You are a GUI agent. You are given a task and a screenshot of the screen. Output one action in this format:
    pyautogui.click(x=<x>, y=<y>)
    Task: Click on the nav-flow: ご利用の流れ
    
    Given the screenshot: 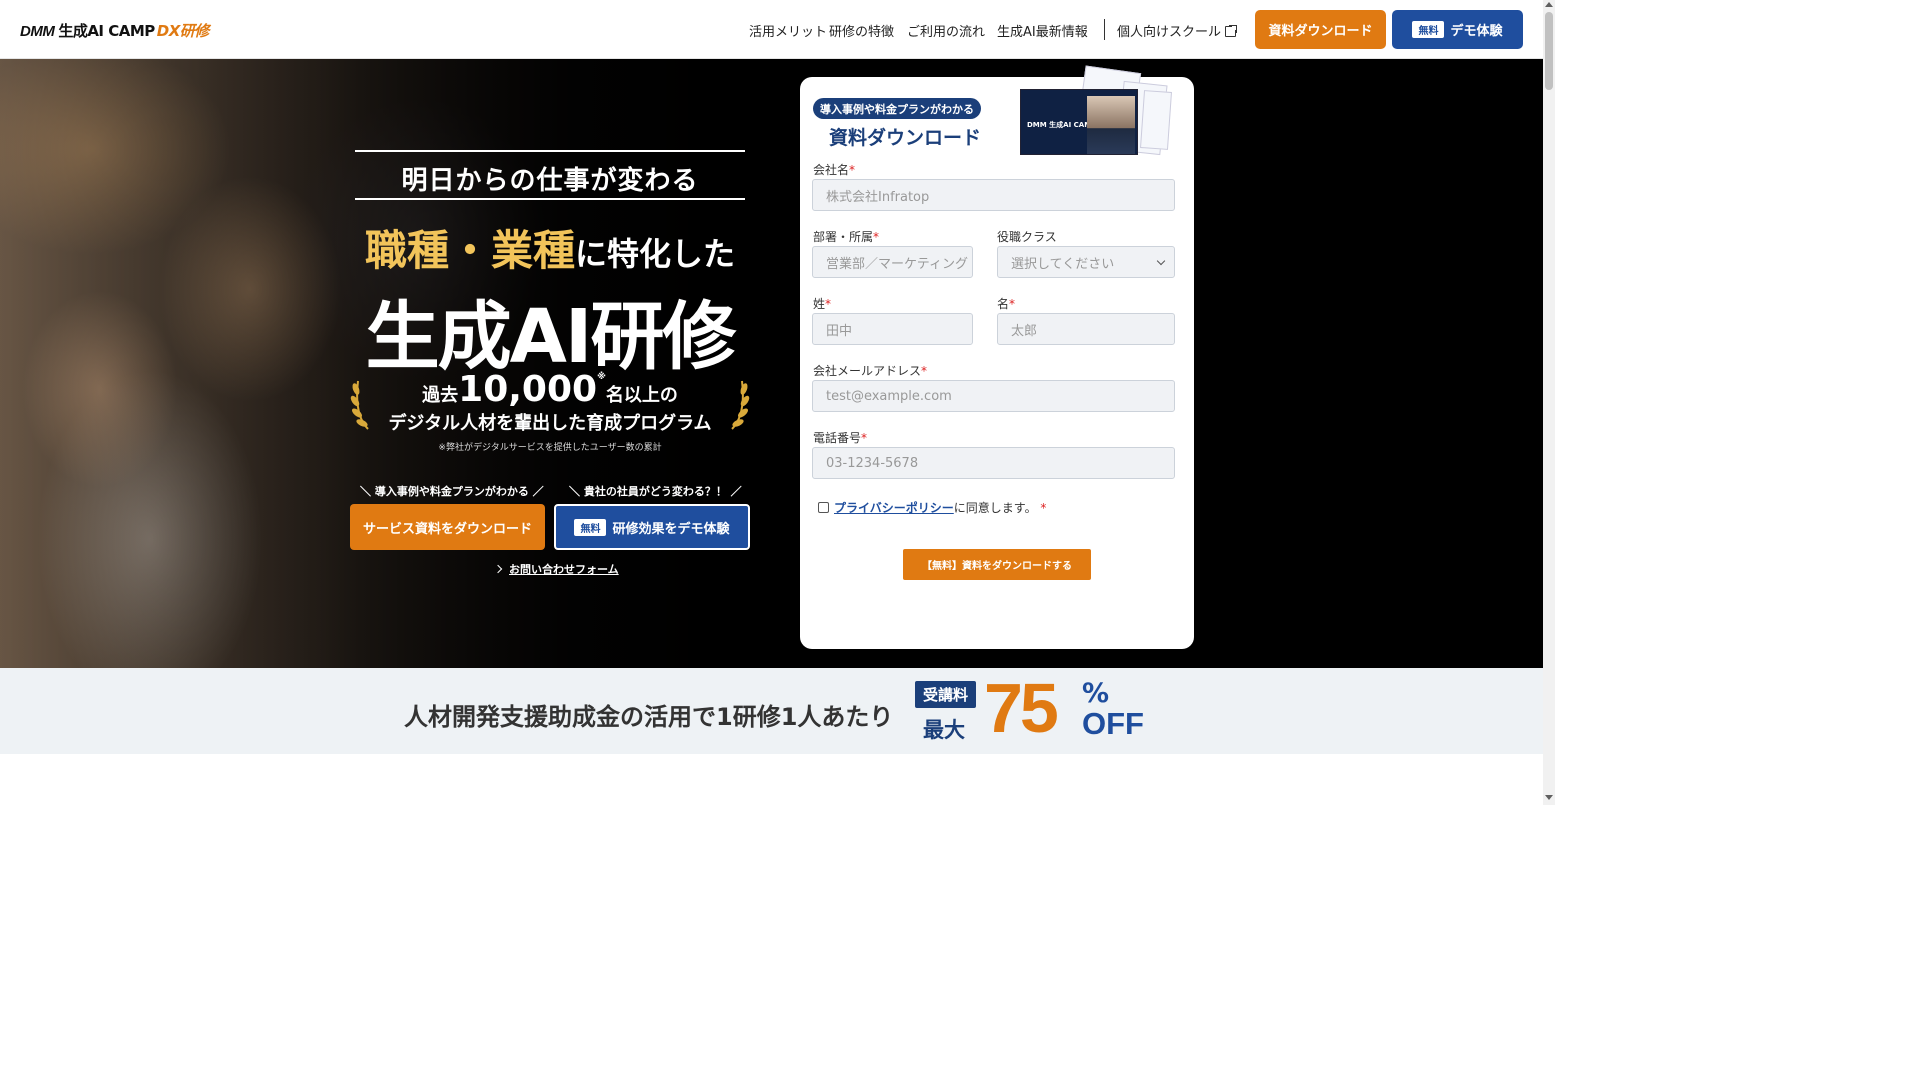 What is the action you would take?
    pyautogui.click(x=946, y=30)
    